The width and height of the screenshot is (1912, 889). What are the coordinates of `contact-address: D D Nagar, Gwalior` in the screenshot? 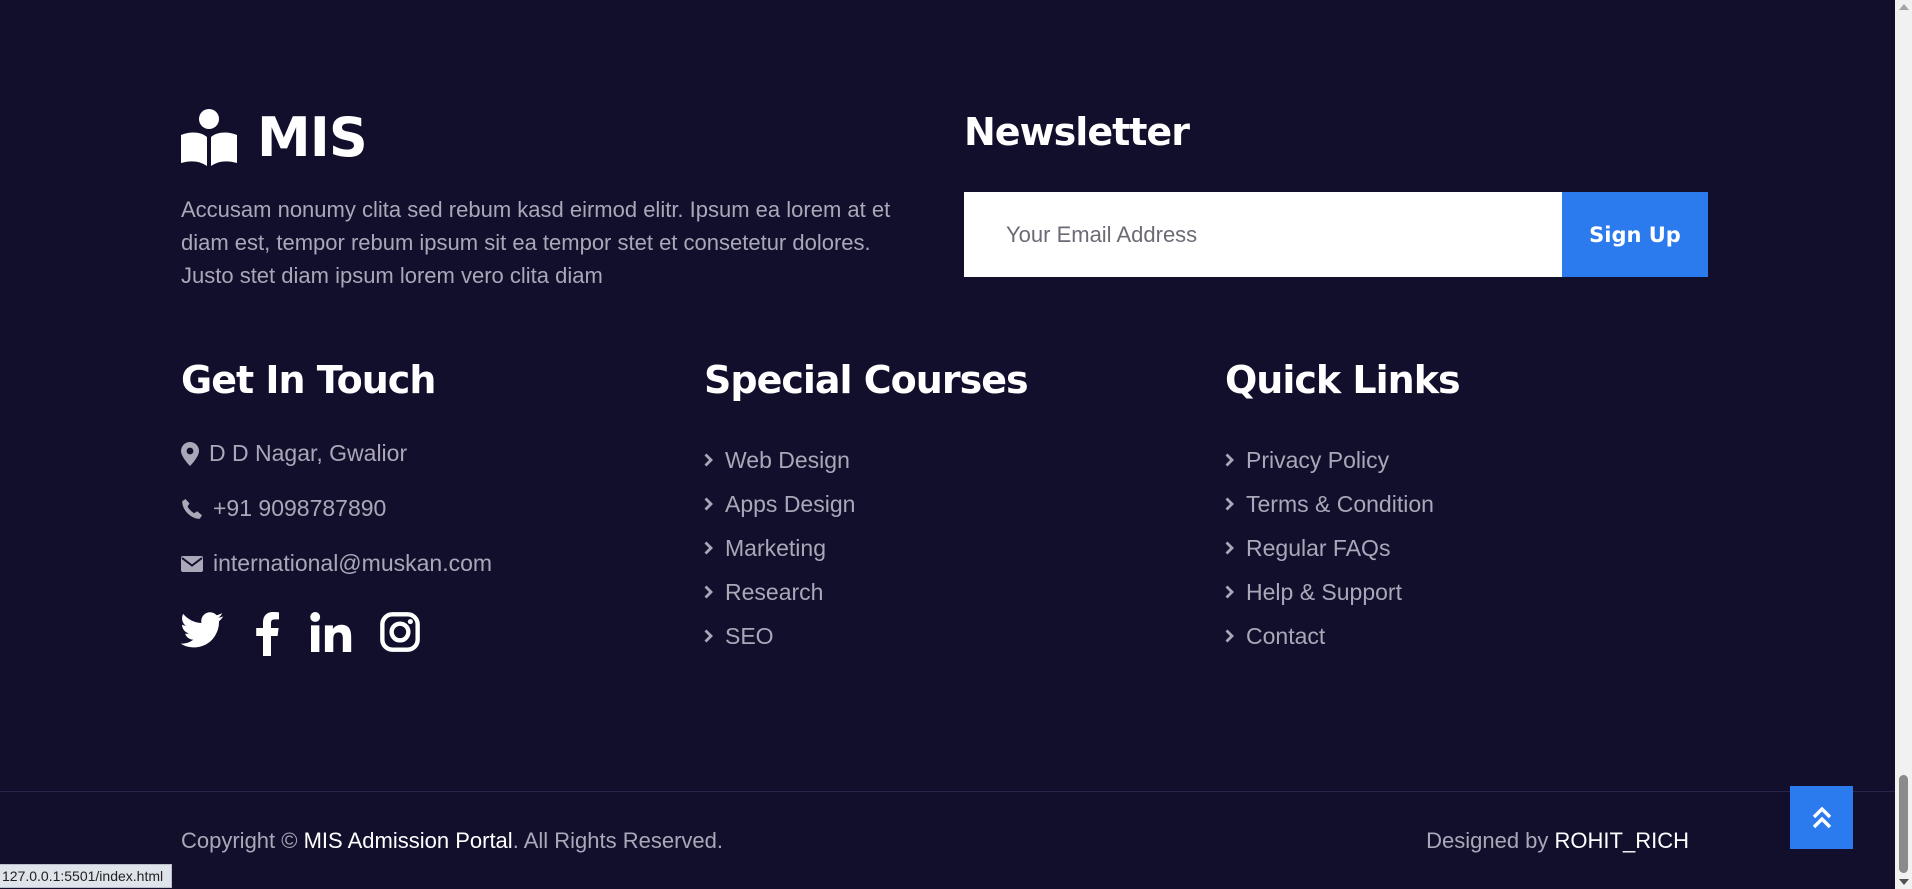 It's located at (294, 453).